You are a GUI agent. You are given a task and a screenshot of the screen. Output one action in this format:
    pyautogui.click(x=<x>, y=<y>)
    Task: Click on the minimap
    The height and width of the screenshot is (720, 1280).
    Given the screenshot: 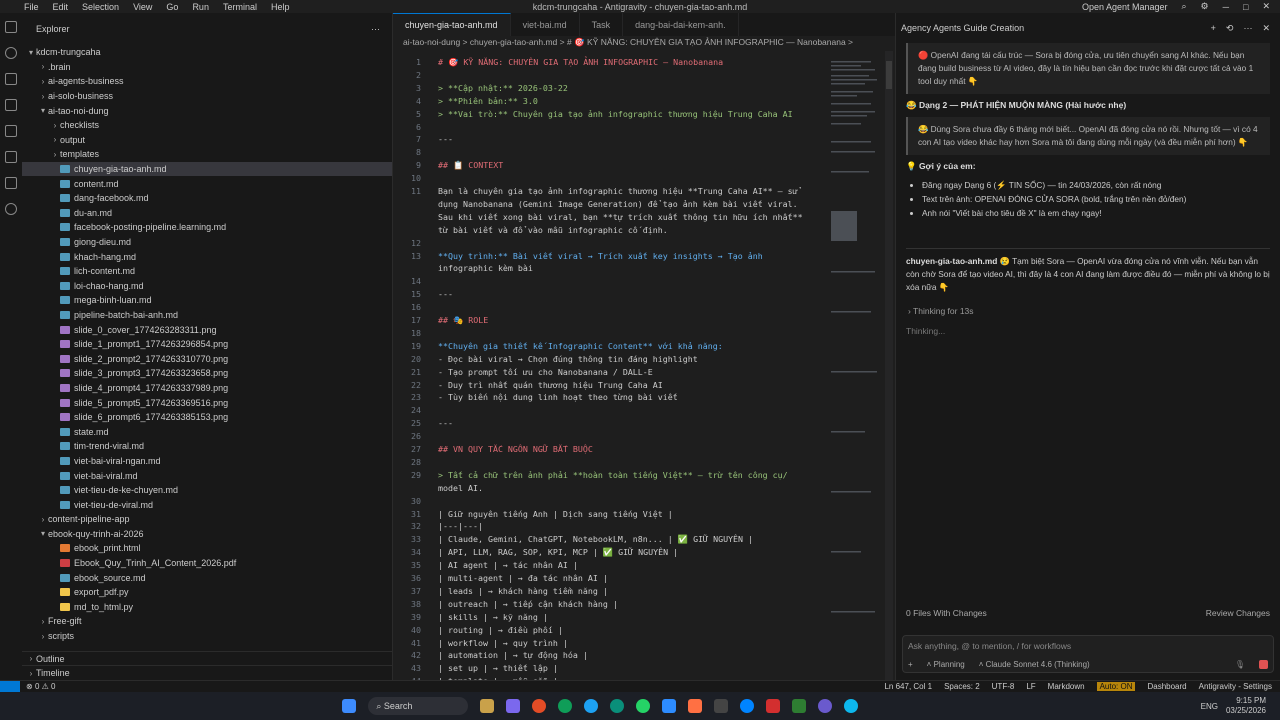 What is the action you would take?
    pyautogui.click(x=855, y=365)
    